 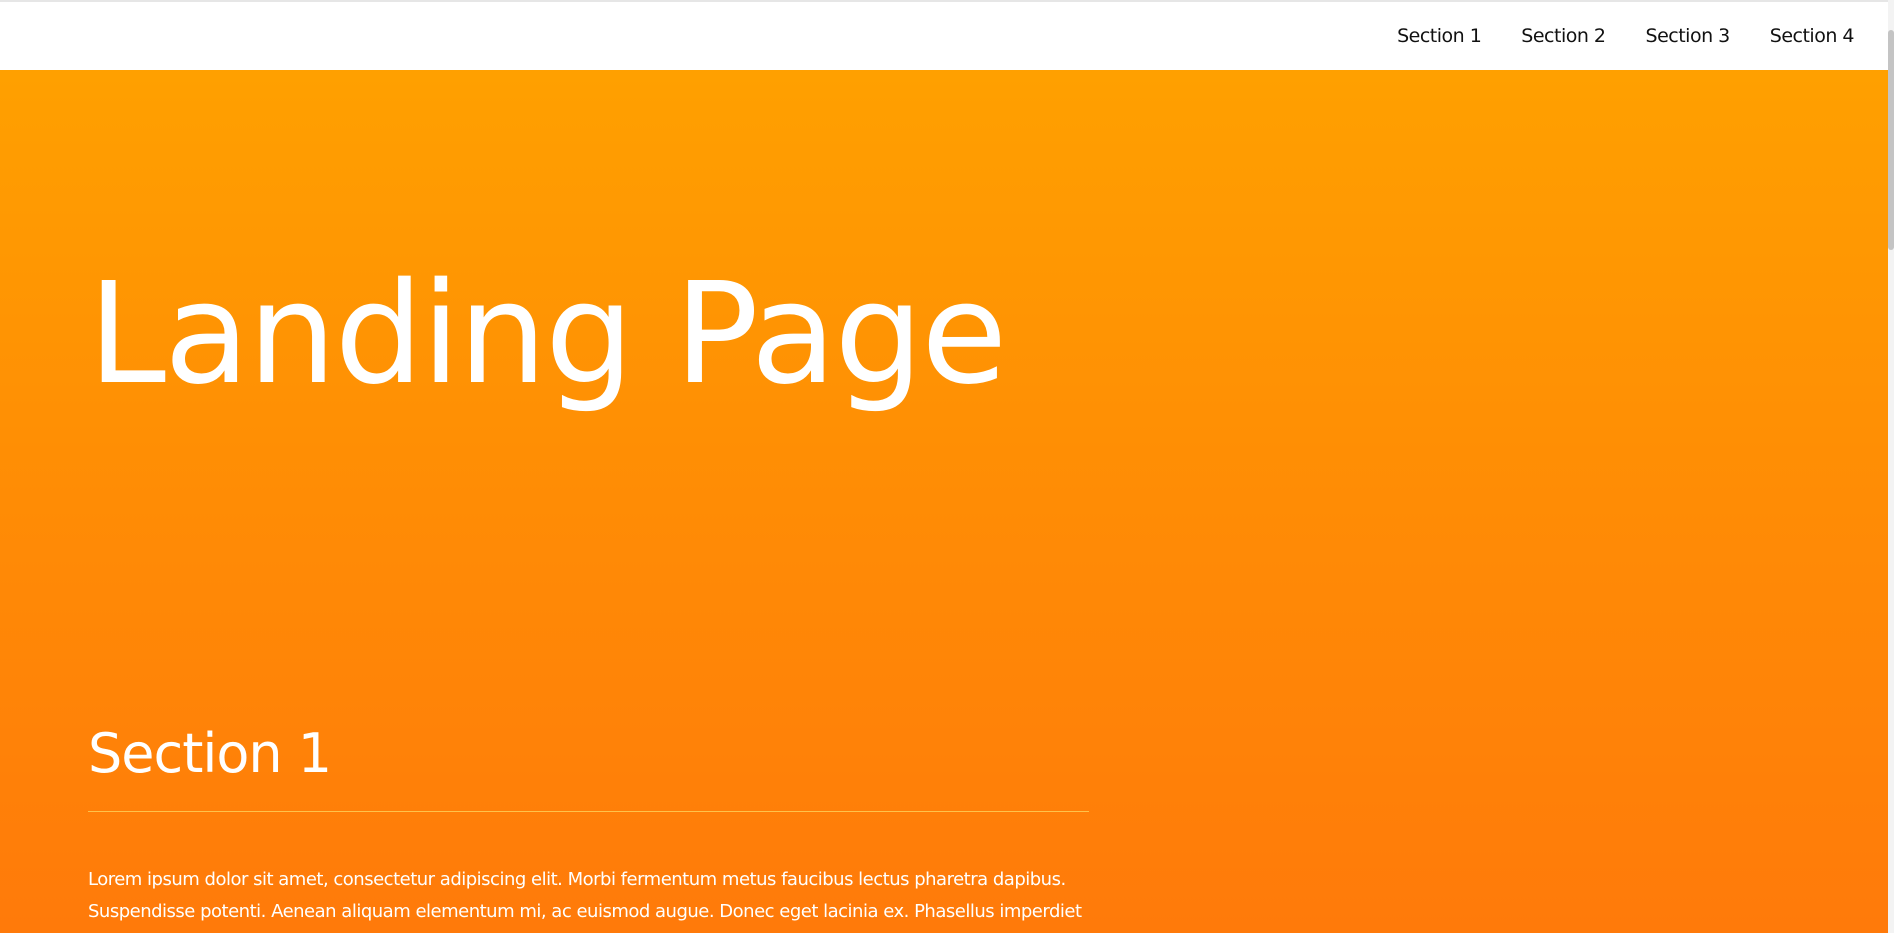 What do you see at coordinates (1688, 36) in the screenshot?
I see `nav-item-section-3: Section 3` at bounding box center [1688, 36].